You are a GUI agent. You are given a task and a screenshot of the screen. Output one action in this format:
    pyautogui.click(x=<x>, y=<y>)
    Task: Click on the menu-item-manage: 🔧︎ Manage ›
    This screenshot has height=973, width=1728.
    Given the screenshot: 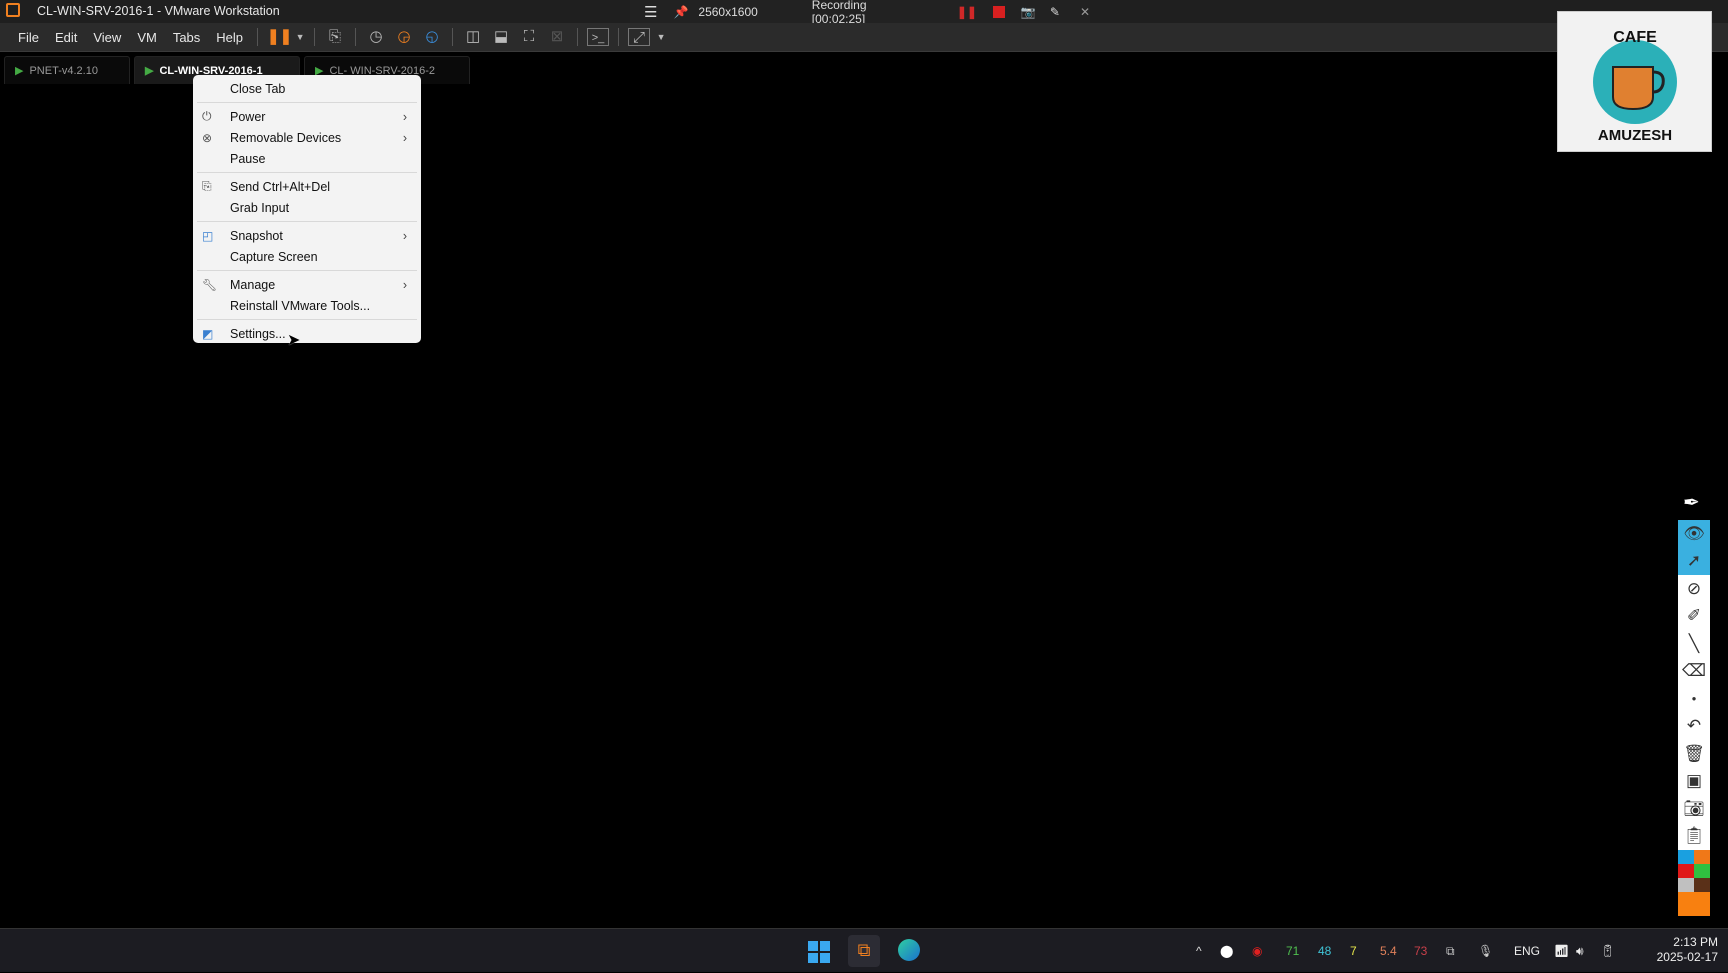 What is the action you would take?
    pyautogui.click(x=307, y=284)
    